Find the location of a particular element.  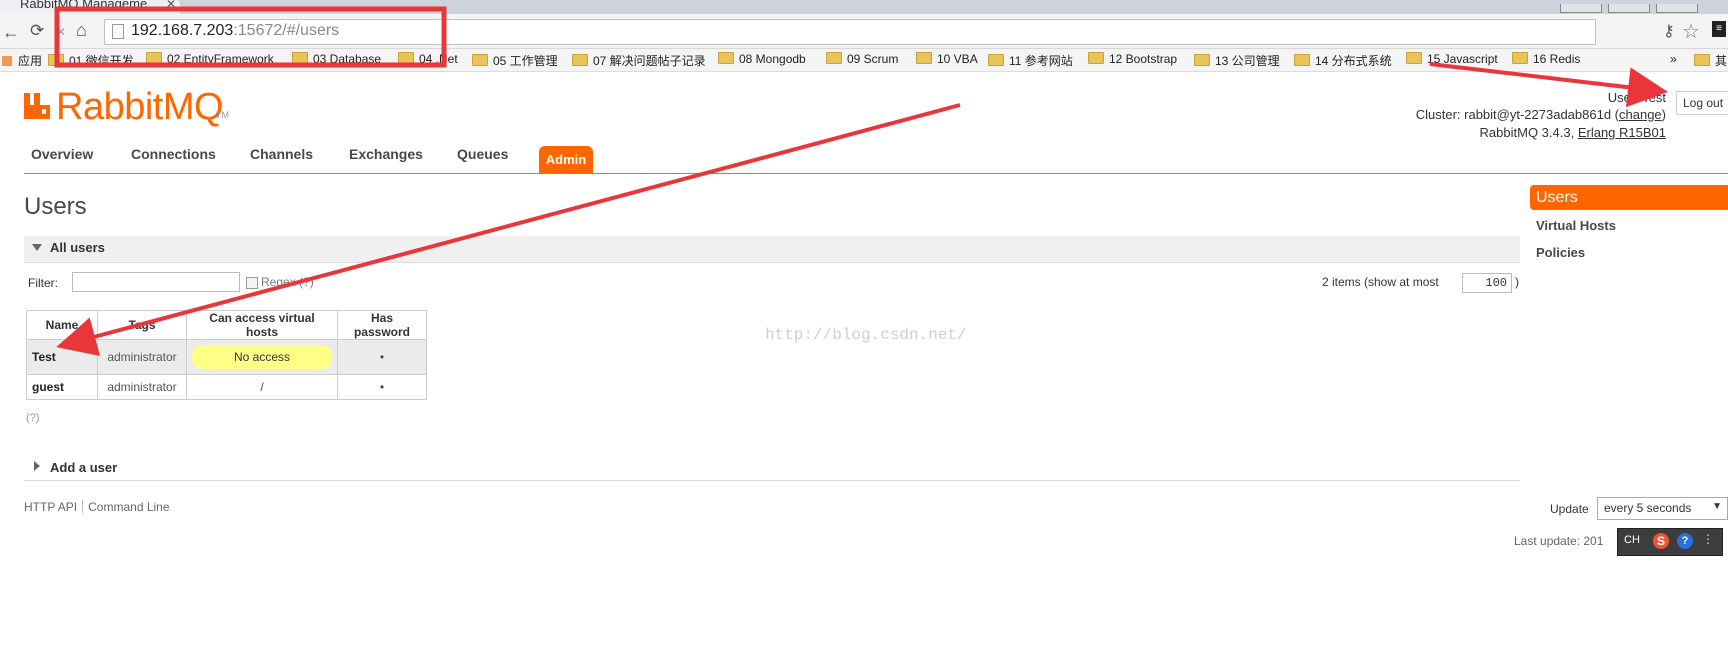

help-icon: ? is located at coordinates (1685, 541).